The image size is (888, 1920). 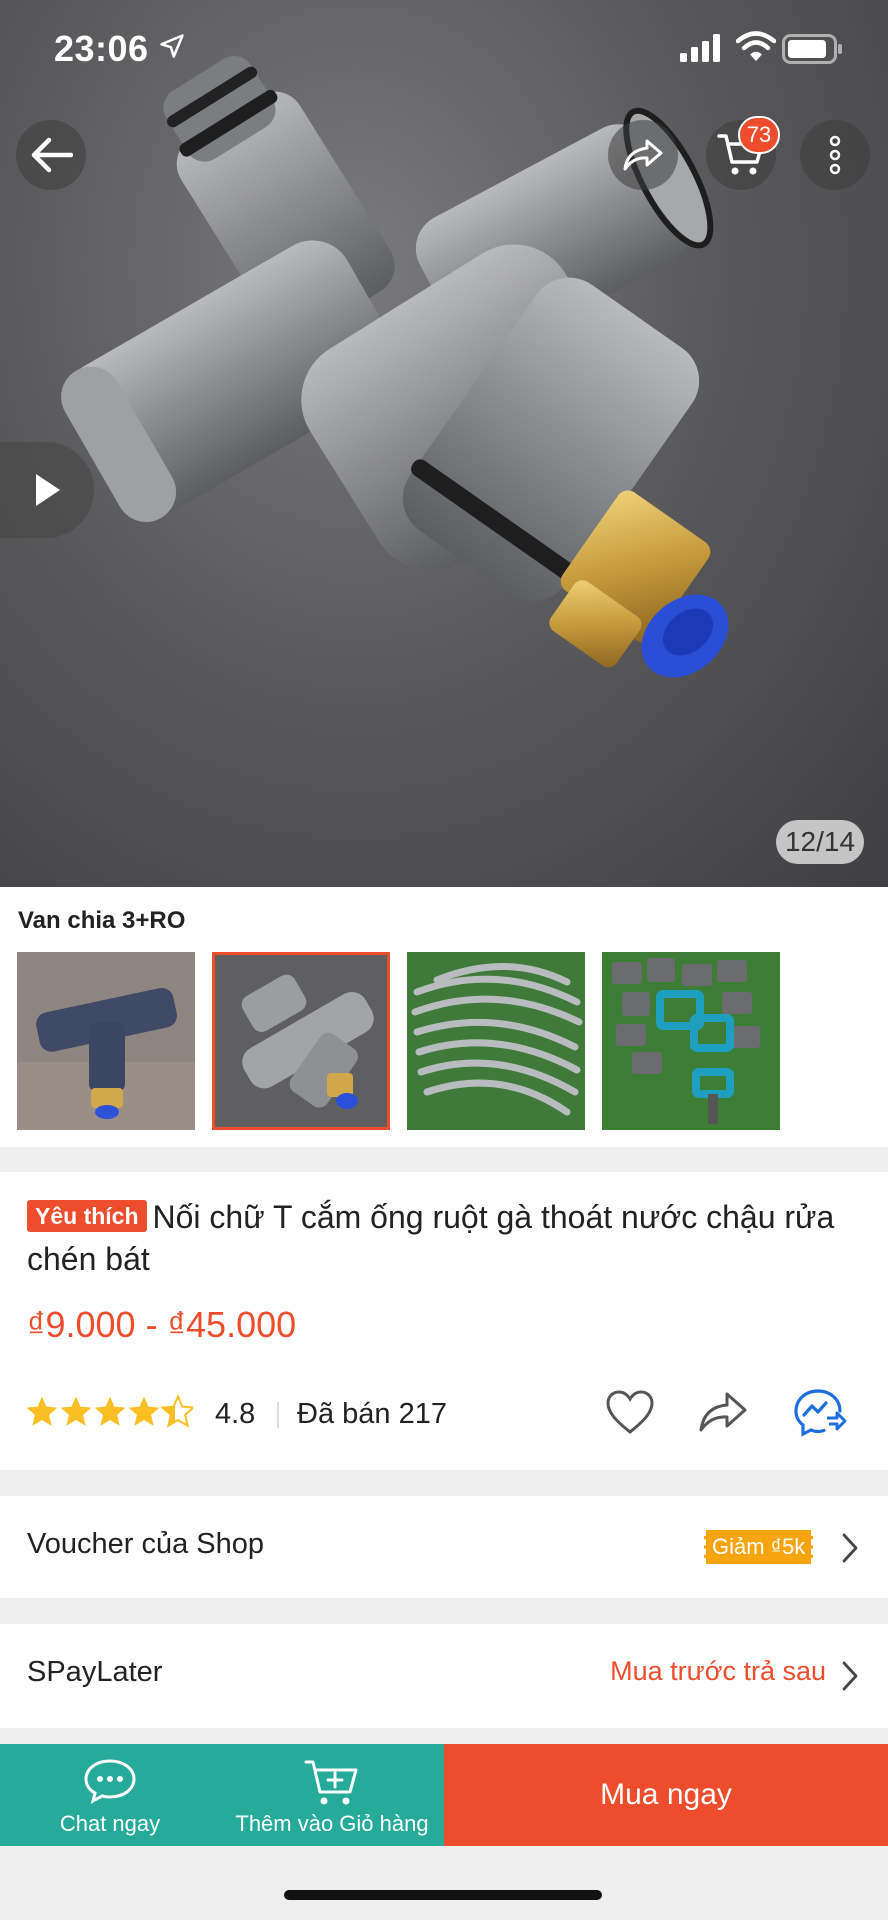 What do you see at coordinates (177, 1411) in the screenshot?
I see `half-star-icon` at bounding box center [177, 1411].